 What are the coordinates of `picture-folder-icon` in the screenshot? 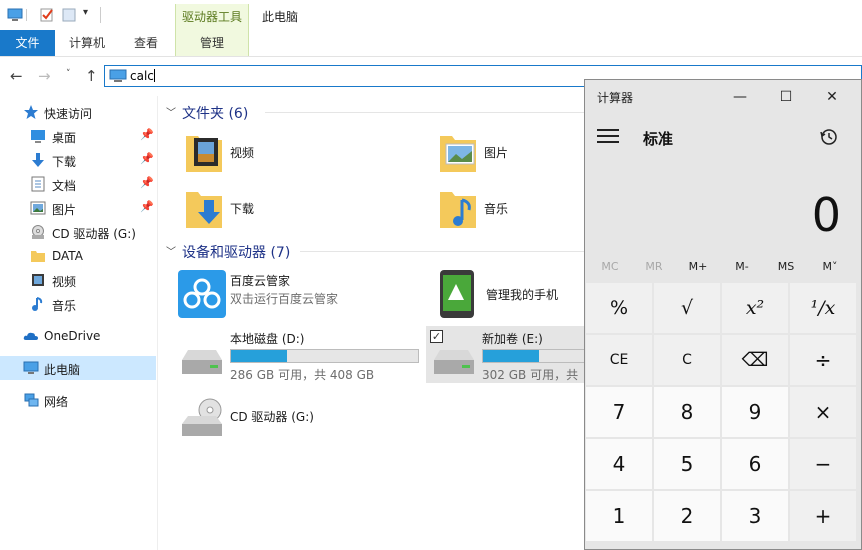 It's located at (458, 154).